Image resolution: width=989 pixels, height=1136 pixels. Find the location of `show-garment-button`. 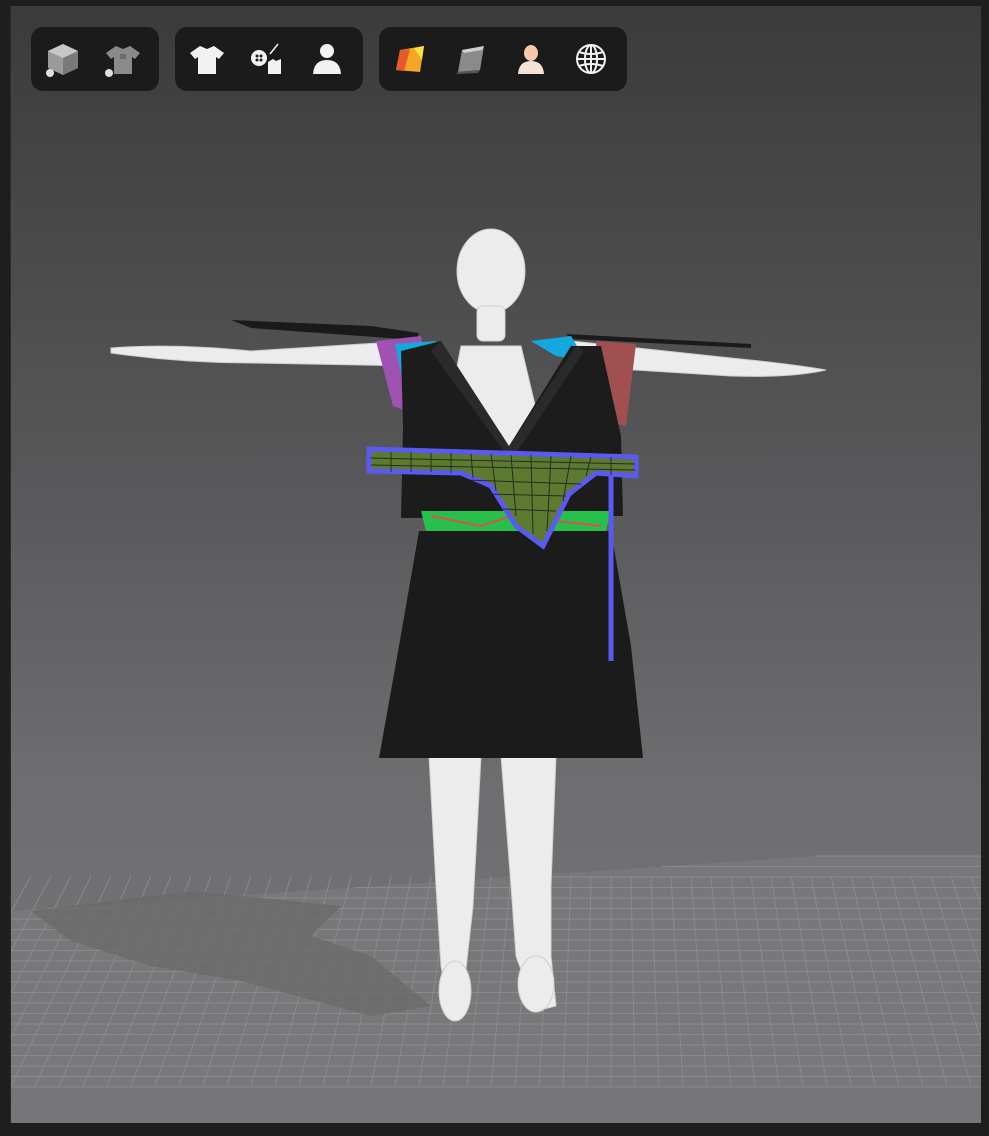

show-garment-button is located at coordinates (207, 59).